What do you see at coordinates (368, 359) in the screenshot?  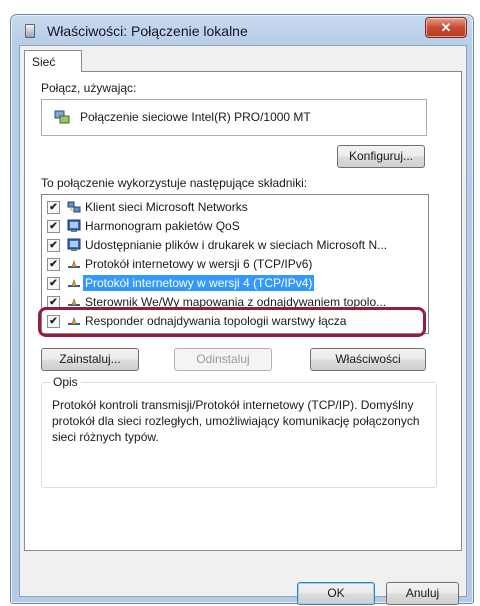 I see `properties-button: Właściwości` at bounding box center [368, 359].